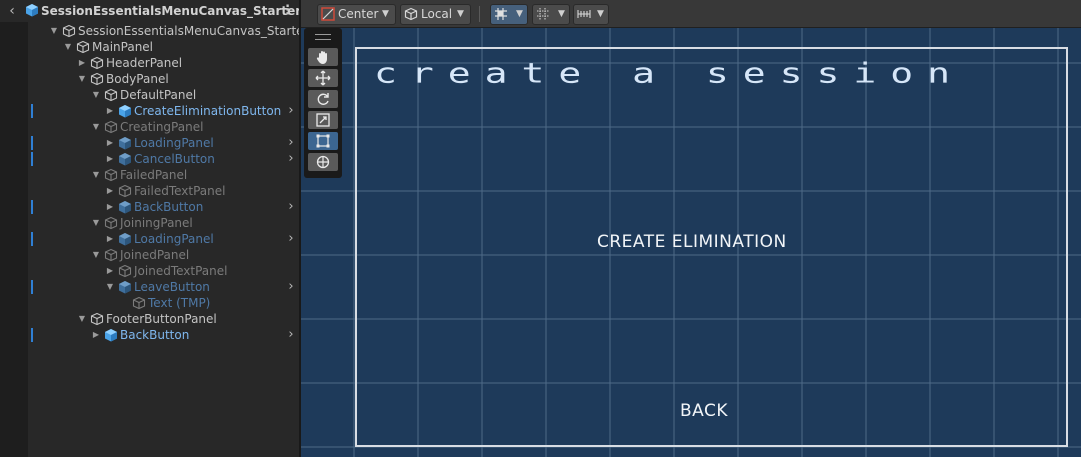 This screenshot has height=457, width=1081. I want to click on tree-row: ▼ MainPanel, so click(149, 47).